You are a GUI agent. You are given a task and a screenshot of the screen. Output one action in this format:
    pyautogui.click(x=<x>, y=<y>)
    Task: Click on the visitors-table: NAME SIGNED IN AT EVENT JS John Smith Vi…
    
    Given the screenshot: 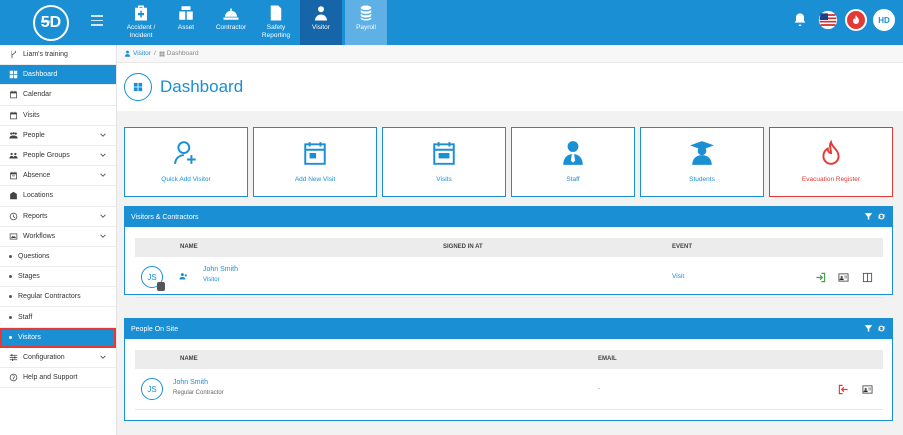 What is the action you would take?
    pyautogui.click(x=509, y=268)
    